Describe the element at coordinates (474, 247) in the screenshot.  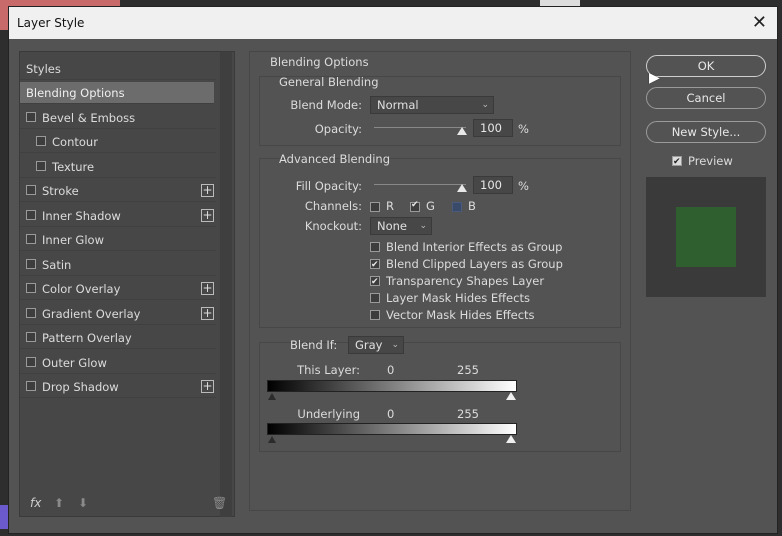
I see `option-label: Blend Interior Effects as Group` at that location.